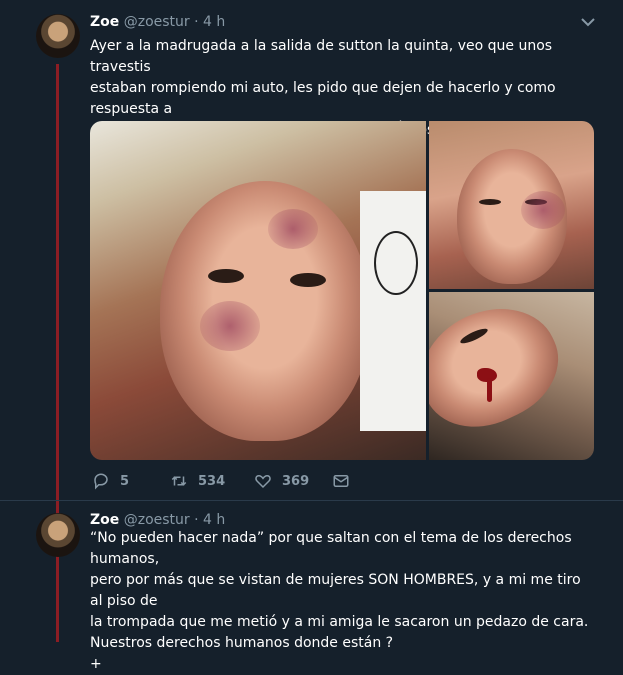  Describe the element at coordinates (393, 311) in the screenshot. I see `background-drawing` at that location.